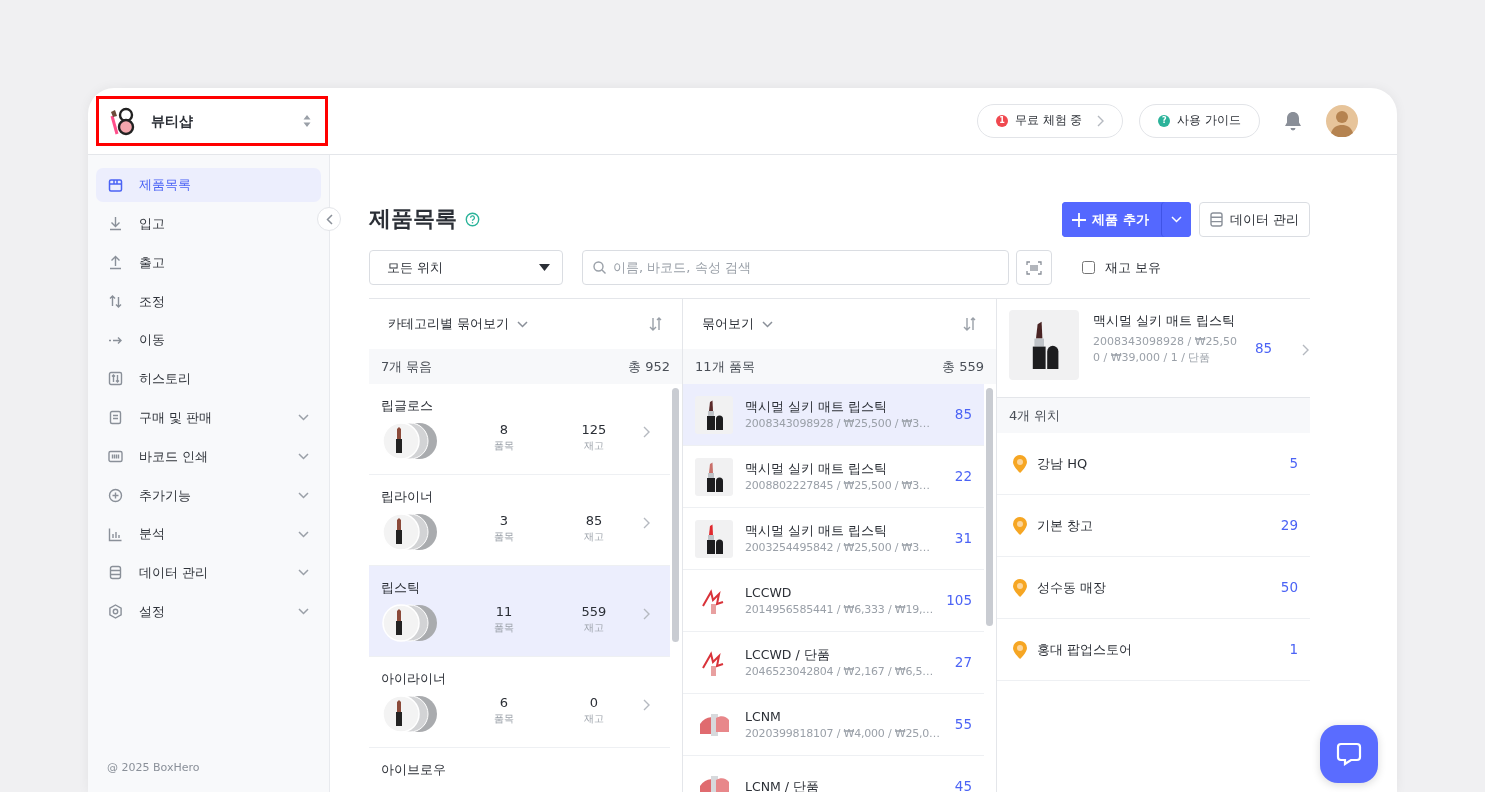 This screenshot has height=792, width=1485. I want to click on history-icon, so click(115, 379).